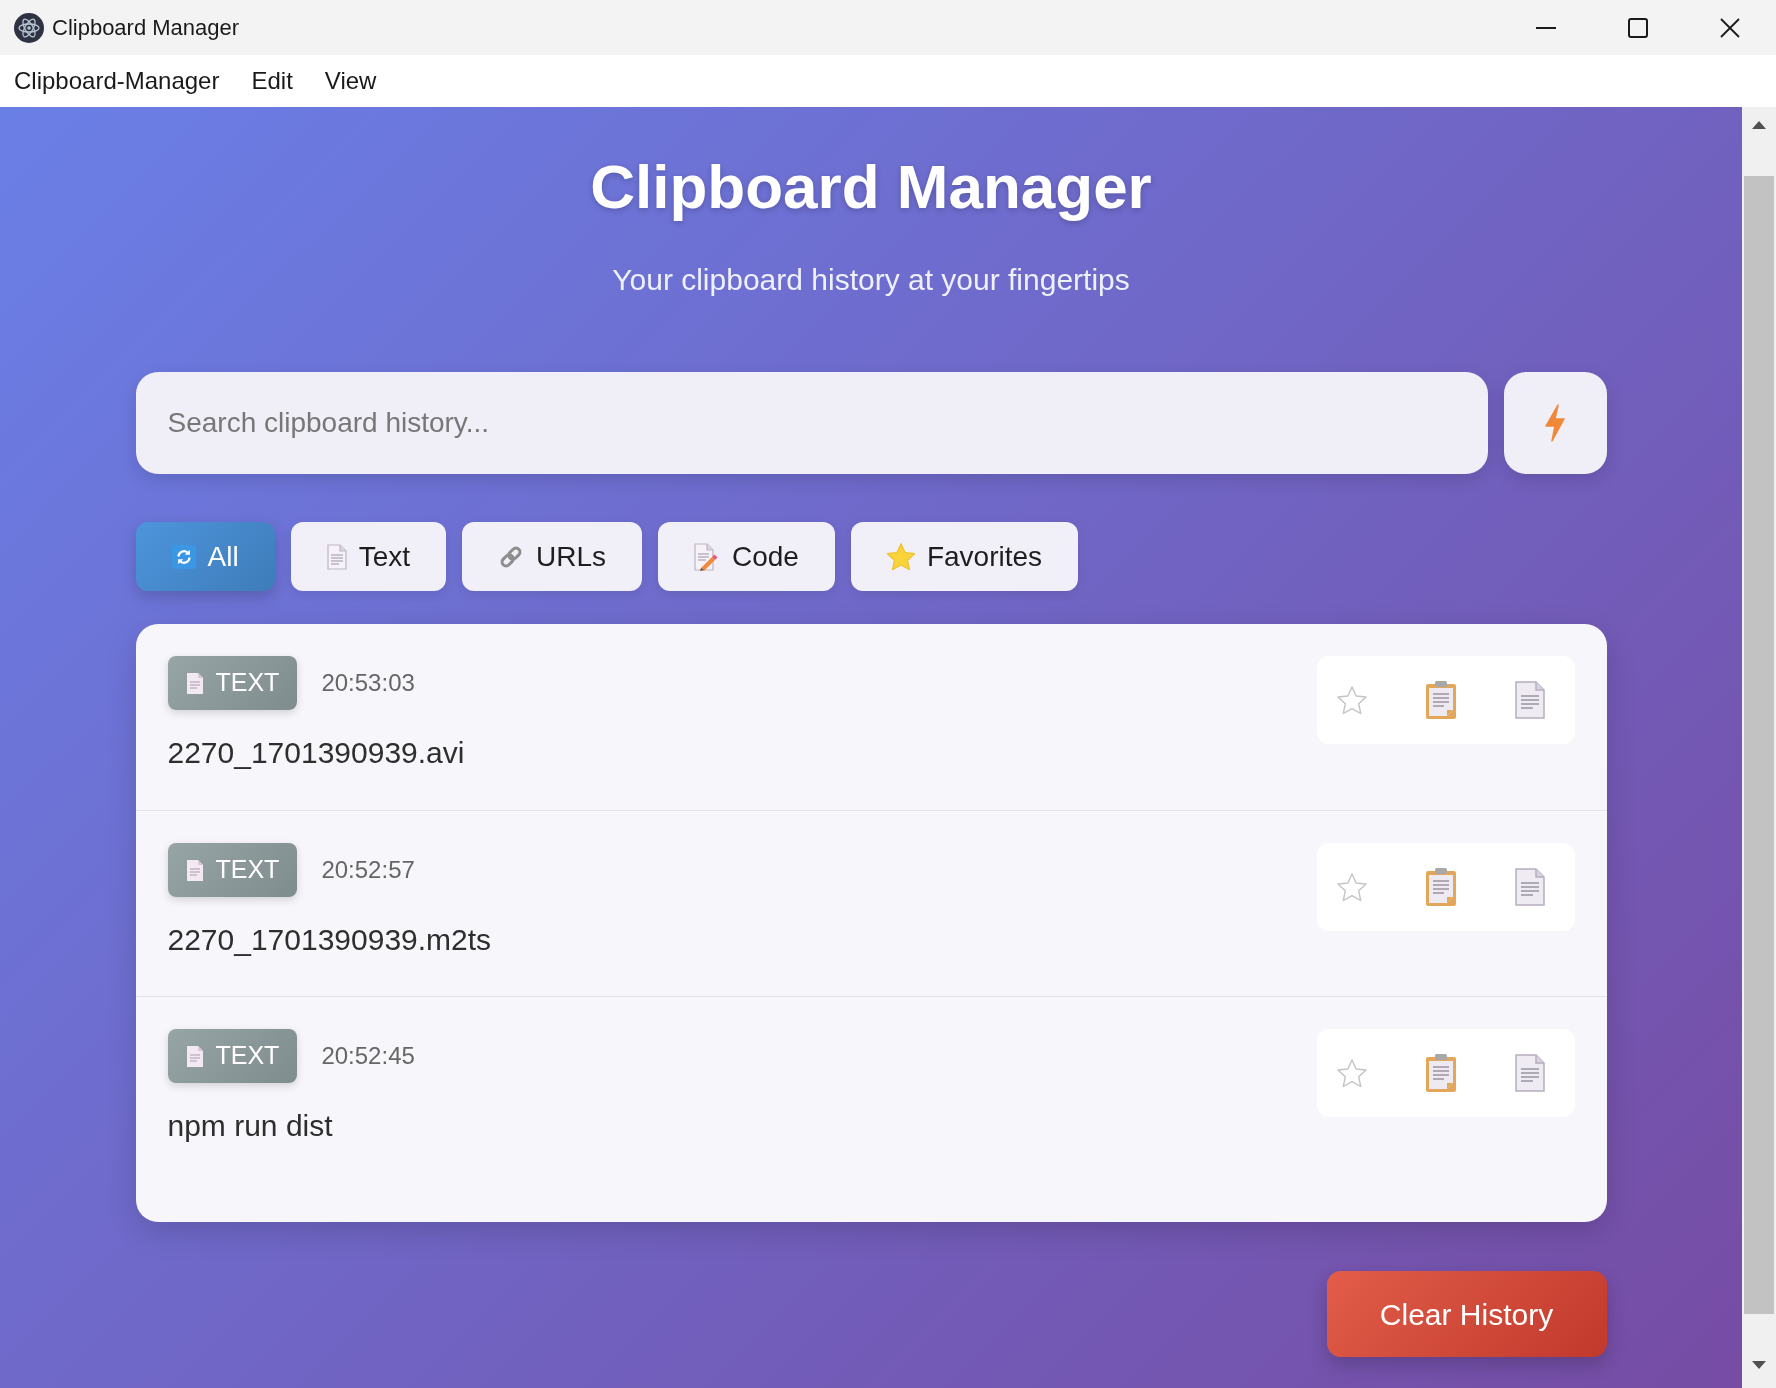 The image size is (1776, 1388). I want to click on scroll-down-arrow-icon, so click(1759, 1365).